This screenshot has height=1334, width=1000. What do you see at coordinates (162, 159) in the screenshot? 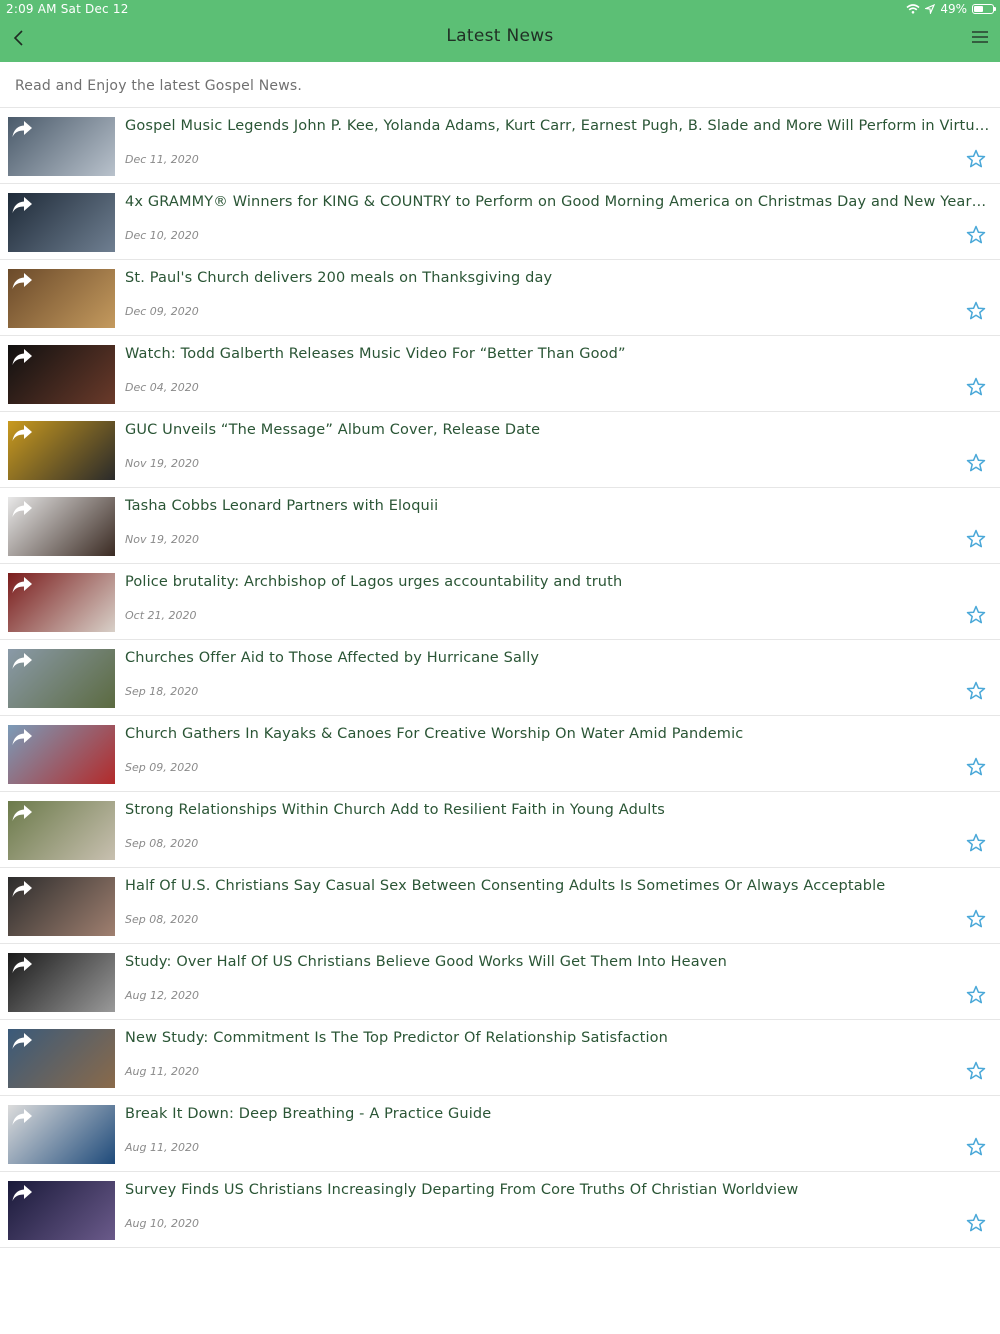
I see `news-date: Dec 11, 2020` at bounding box center [162, 159].